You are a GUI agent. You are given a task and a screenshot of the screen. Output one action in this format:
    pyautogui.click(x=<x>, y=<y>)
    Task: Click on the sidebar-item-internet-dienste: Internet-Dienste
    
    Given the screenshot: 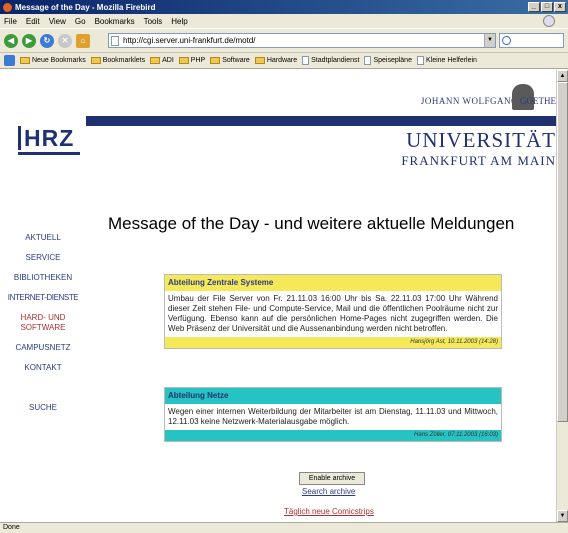 What is the action you would take?
    pyautogui.click(x=43, y=298)
    